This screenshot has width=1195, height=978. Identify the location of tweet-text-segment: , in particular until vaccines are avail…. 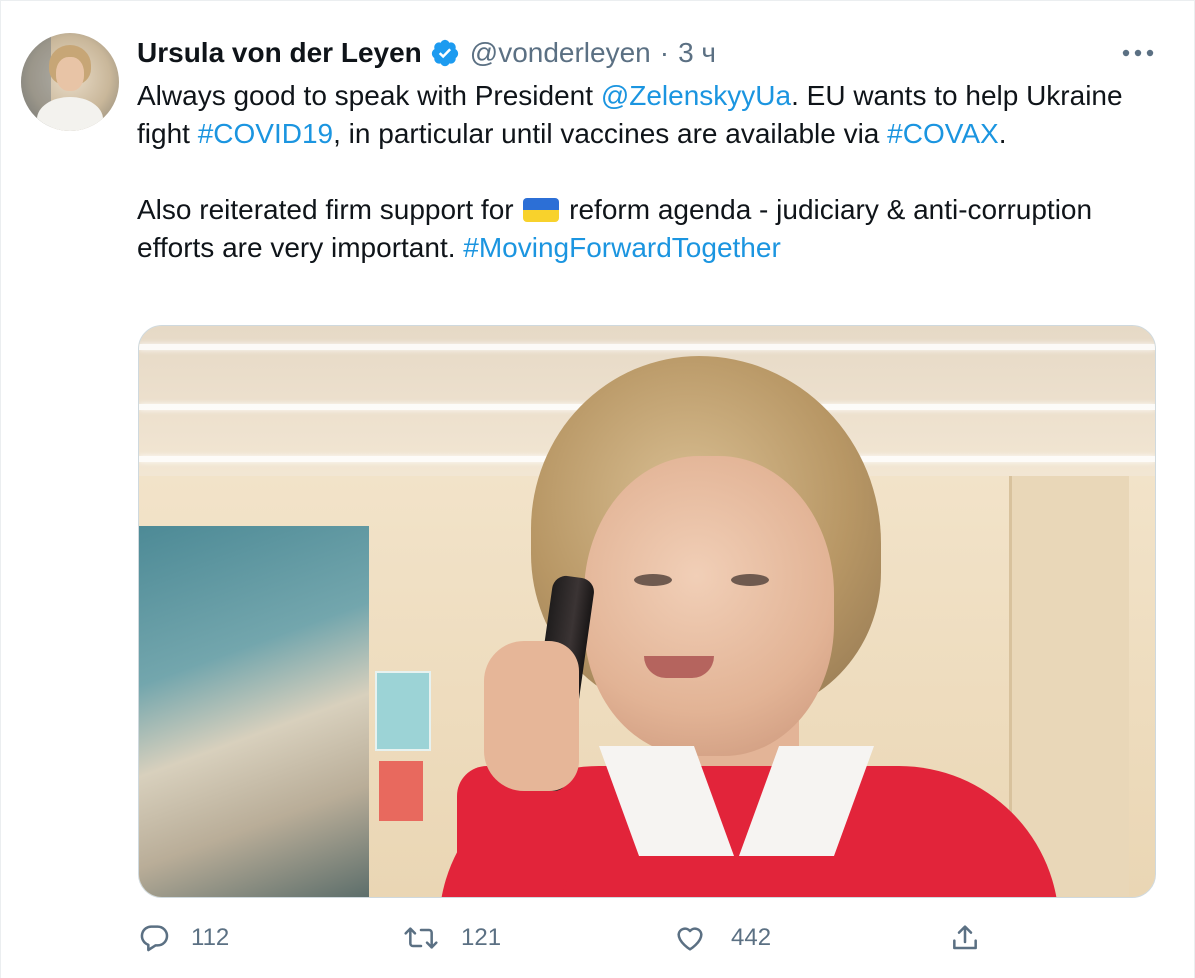
(610, 133).